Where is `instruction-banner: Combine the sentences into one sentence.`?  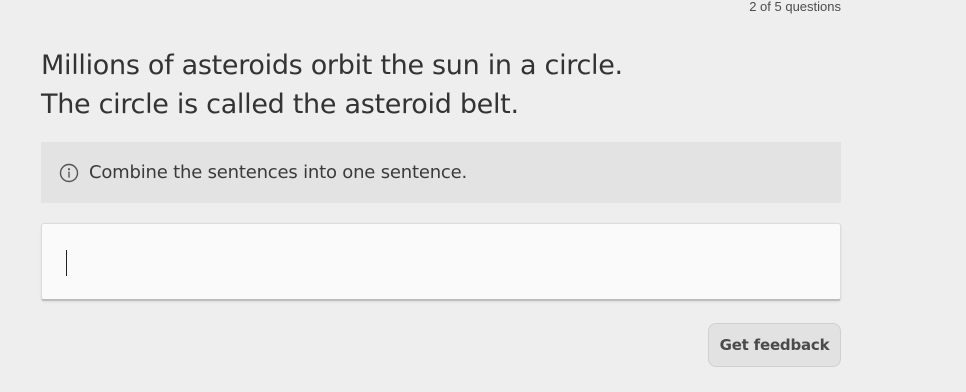
instruction-banner: Combine the sentences into one sentence. is located at coordinates (441, 172).